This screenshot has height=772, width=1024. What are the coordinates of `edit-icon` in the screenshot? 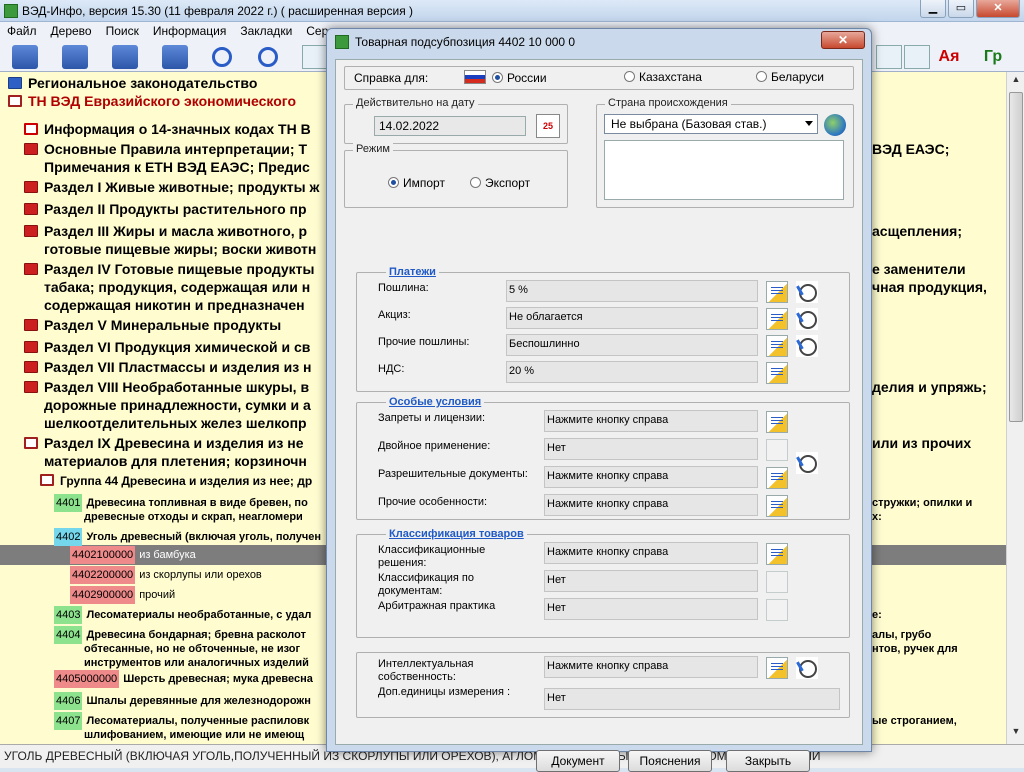 It's located at (917, 57).